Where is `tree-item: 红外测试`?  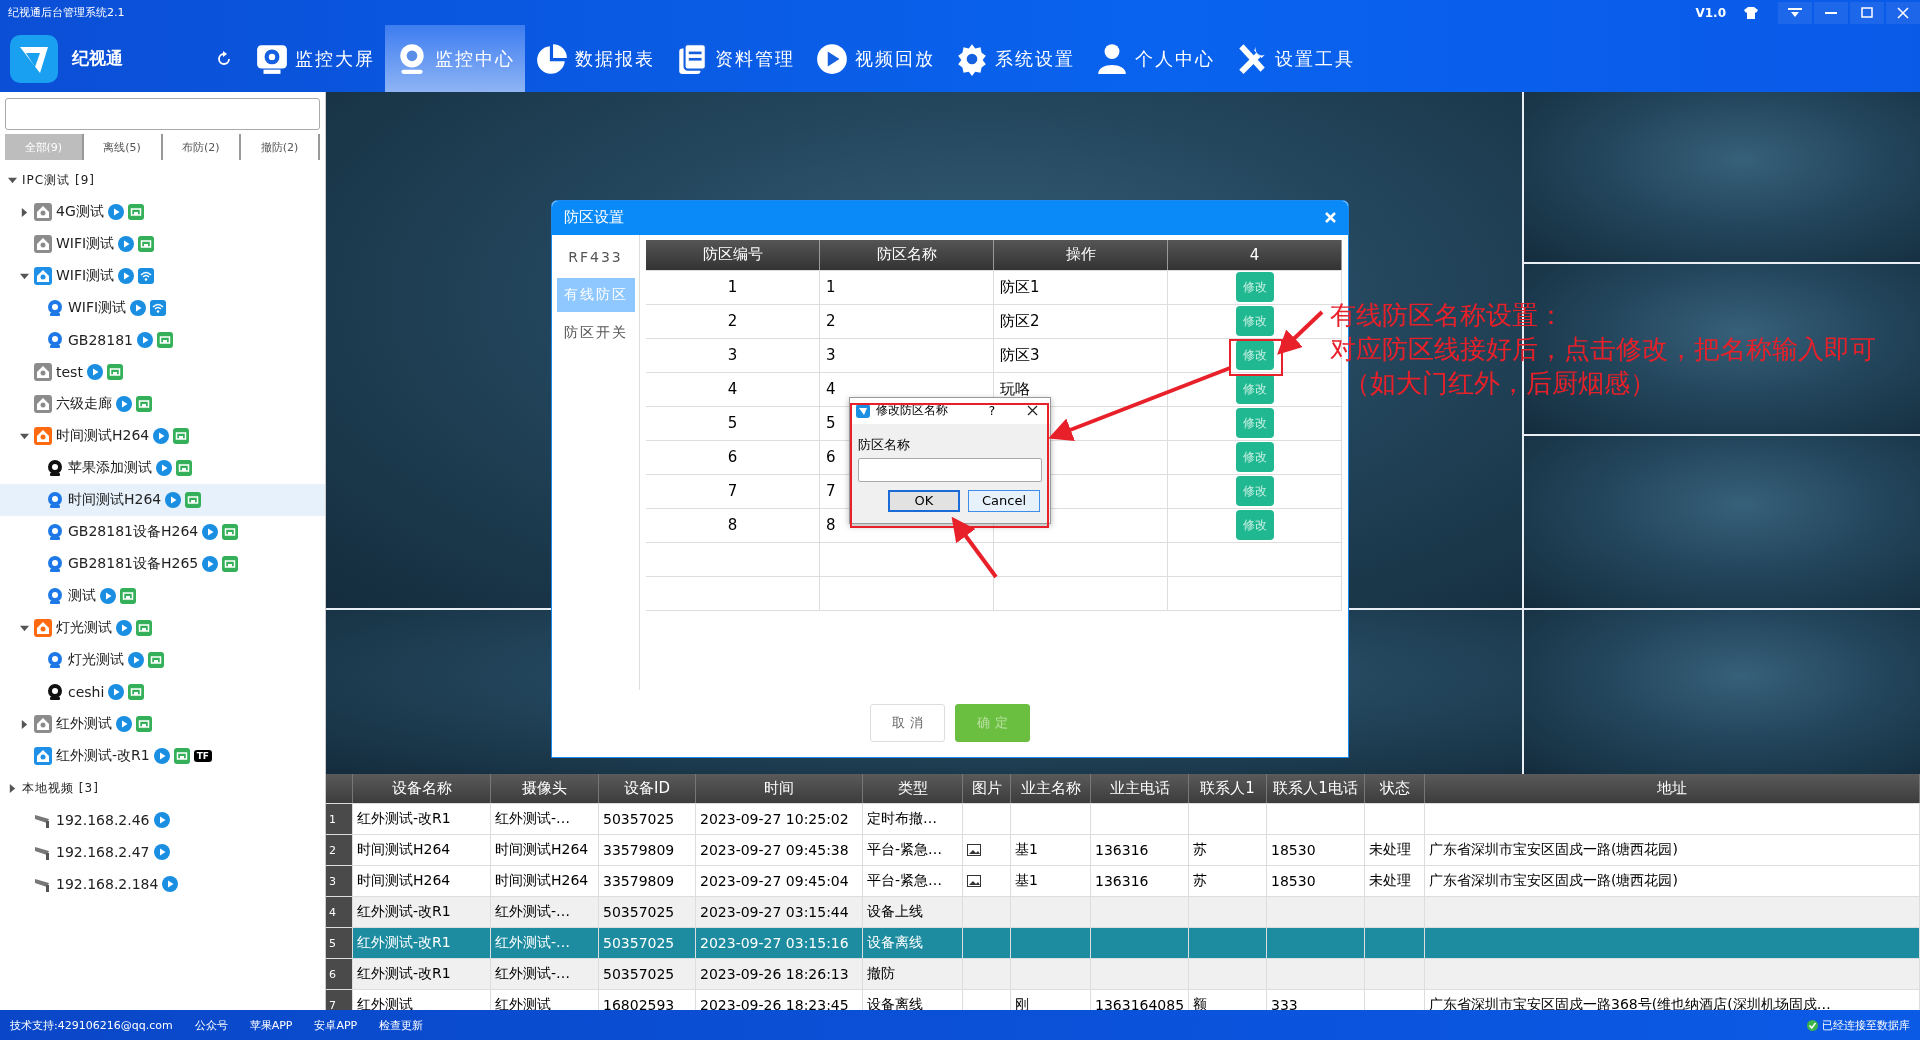 tree-item: 红外测试 is located at coordinates (162, 724).